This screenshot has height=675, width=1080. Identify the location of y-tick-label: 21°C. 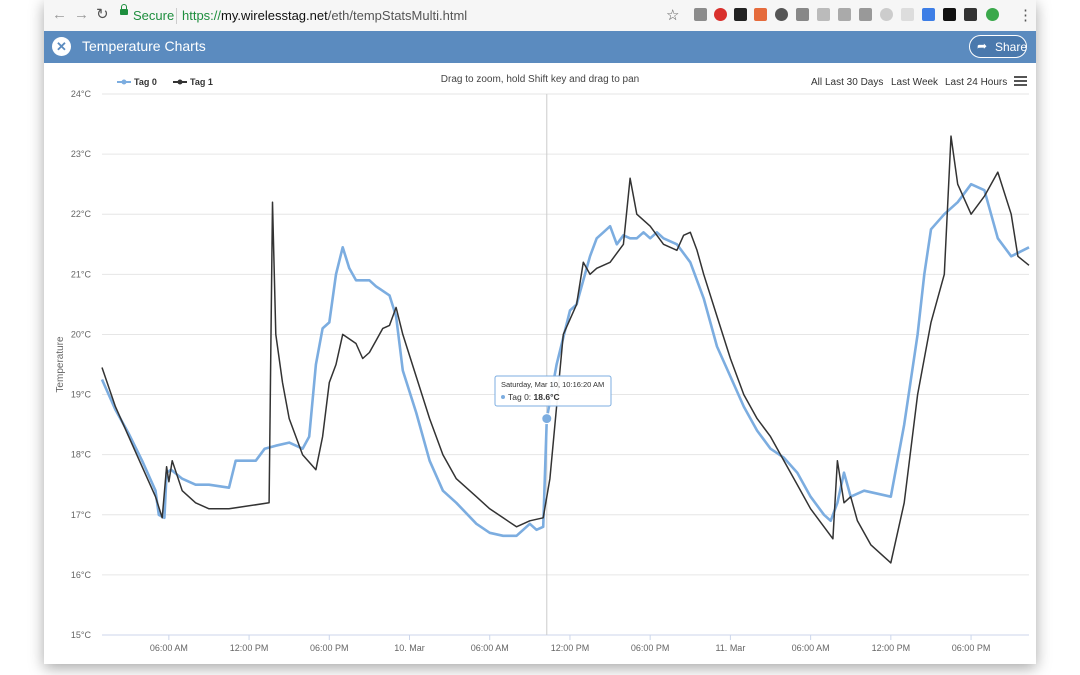
(81, 274).